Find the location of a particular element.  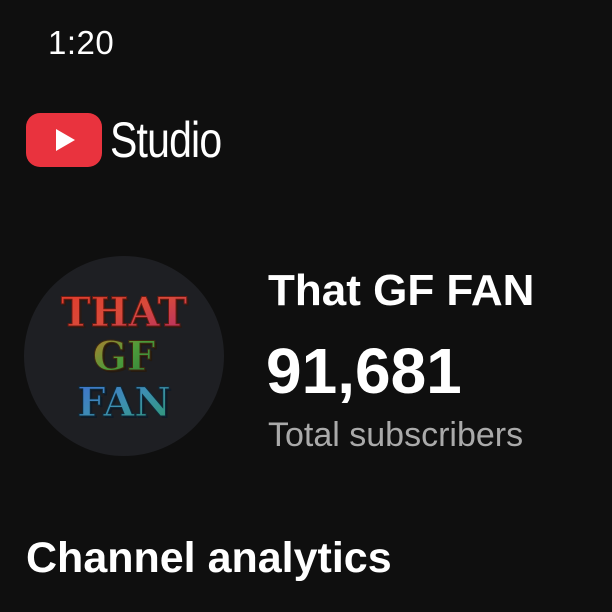

youtube-play-icon is located at coordinates (64, 140).